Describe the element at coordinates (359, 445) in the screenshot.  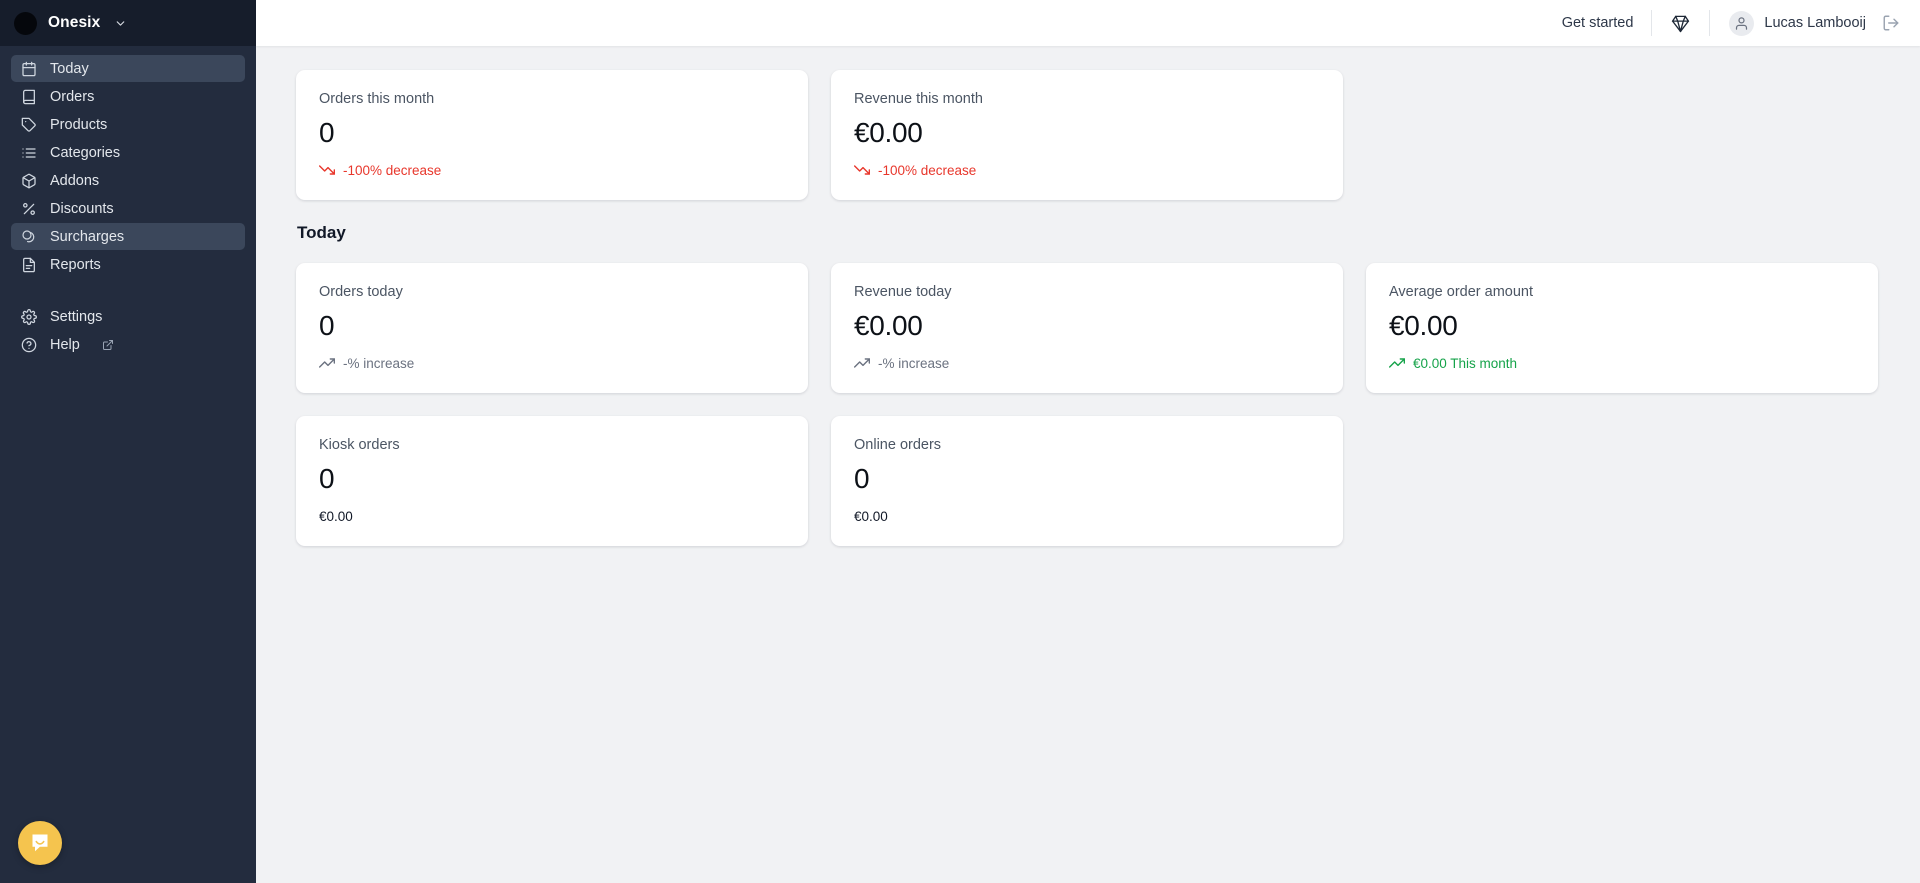
I see `card-label: Kiosk orders` at that location.